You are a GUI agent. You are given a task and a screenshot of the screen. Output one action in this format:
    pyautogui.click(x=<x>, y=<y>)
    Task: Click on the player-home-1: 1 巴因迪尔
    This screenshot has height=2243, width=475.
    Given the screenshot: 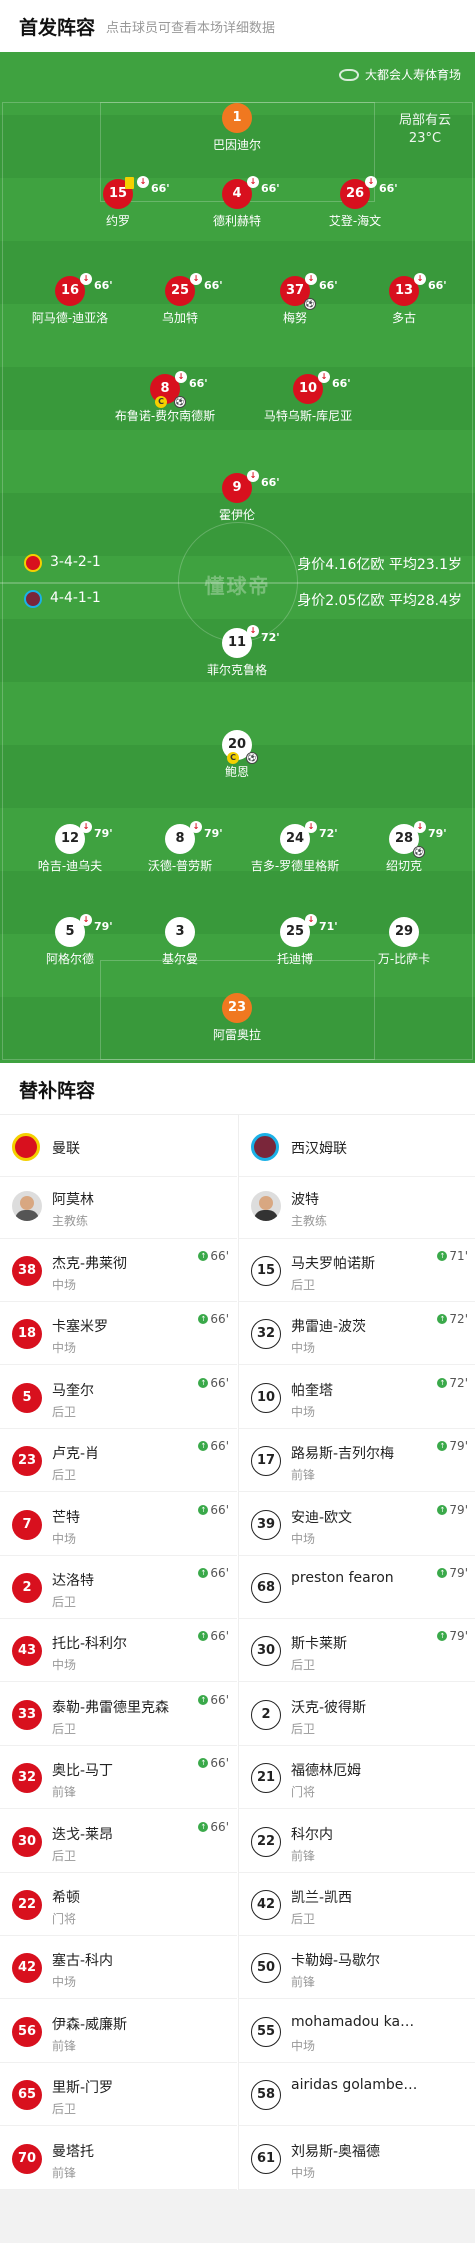 What is the action you would take?
    pyautogui.click(x=237, y=128)
    